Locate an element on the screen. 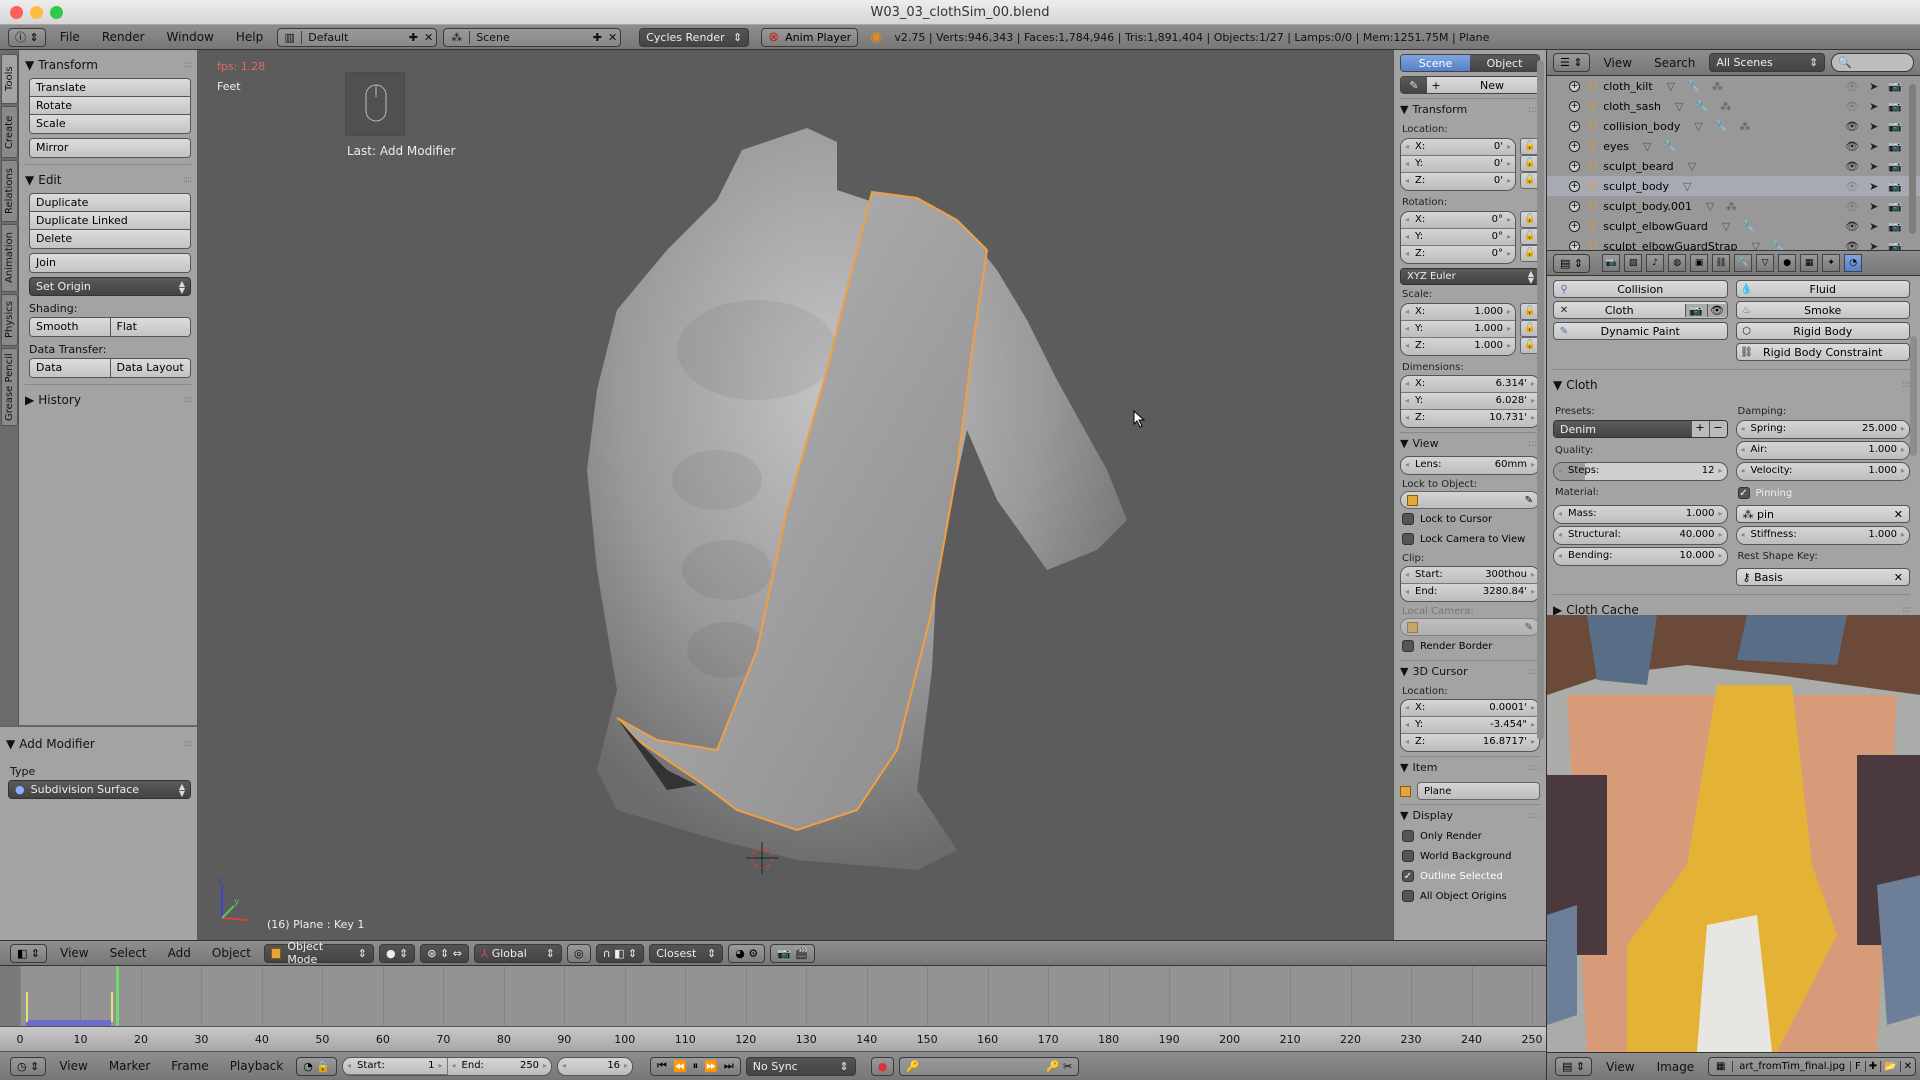  editor-type-outliner-button: ☰ ⇕ is located at coordinates (1571, 62).